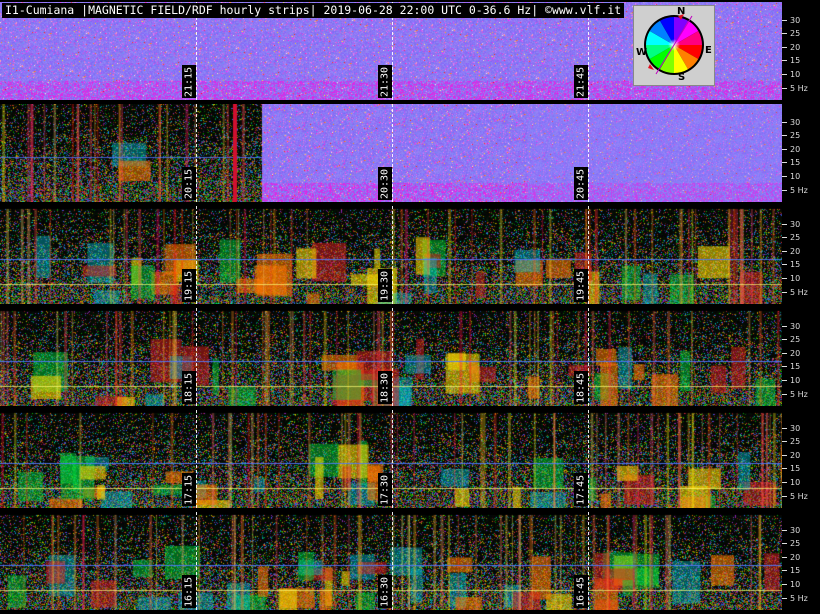 The width and height of the screenshot is (820, 614). I want to click on direction-compass: N S E W, so click(674, 45).